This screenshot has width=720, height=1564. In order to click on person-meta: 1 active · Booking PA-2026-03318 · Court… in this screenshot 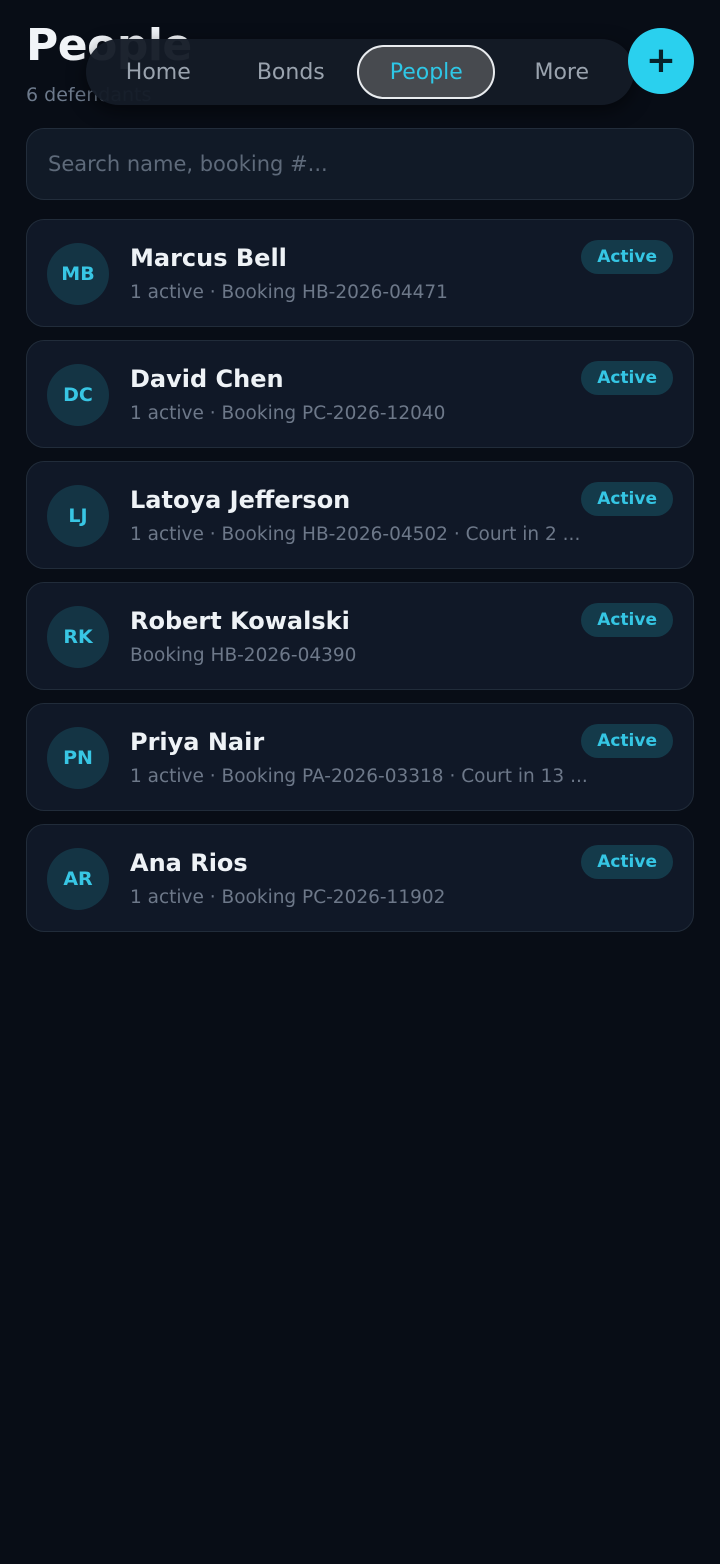, I will do `click(359, 776)`.